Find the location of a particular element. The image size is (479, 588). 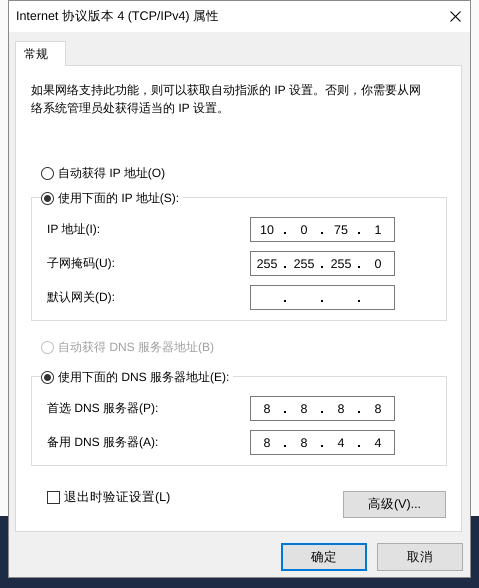

radio-label: 使用下面的 DNS 服务器地址(E): is located at coordinates (144, 377).